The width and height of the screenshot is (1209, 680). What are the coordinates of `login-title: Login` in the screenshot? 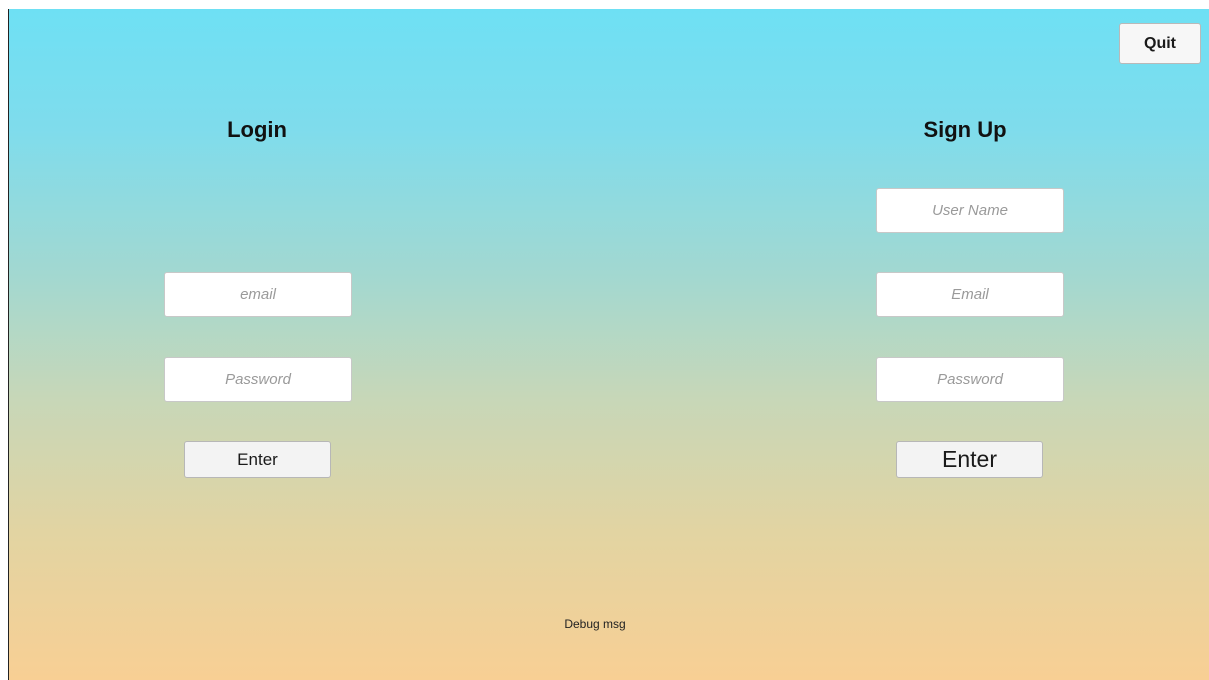 It's located at (257, 129).